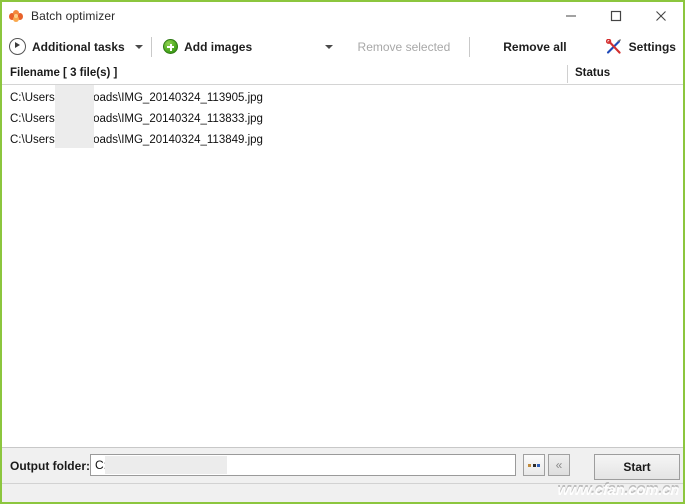 This screenshot has width=685, height=504. I want to click on additional-tasks-dropdown, so click(139, 46).